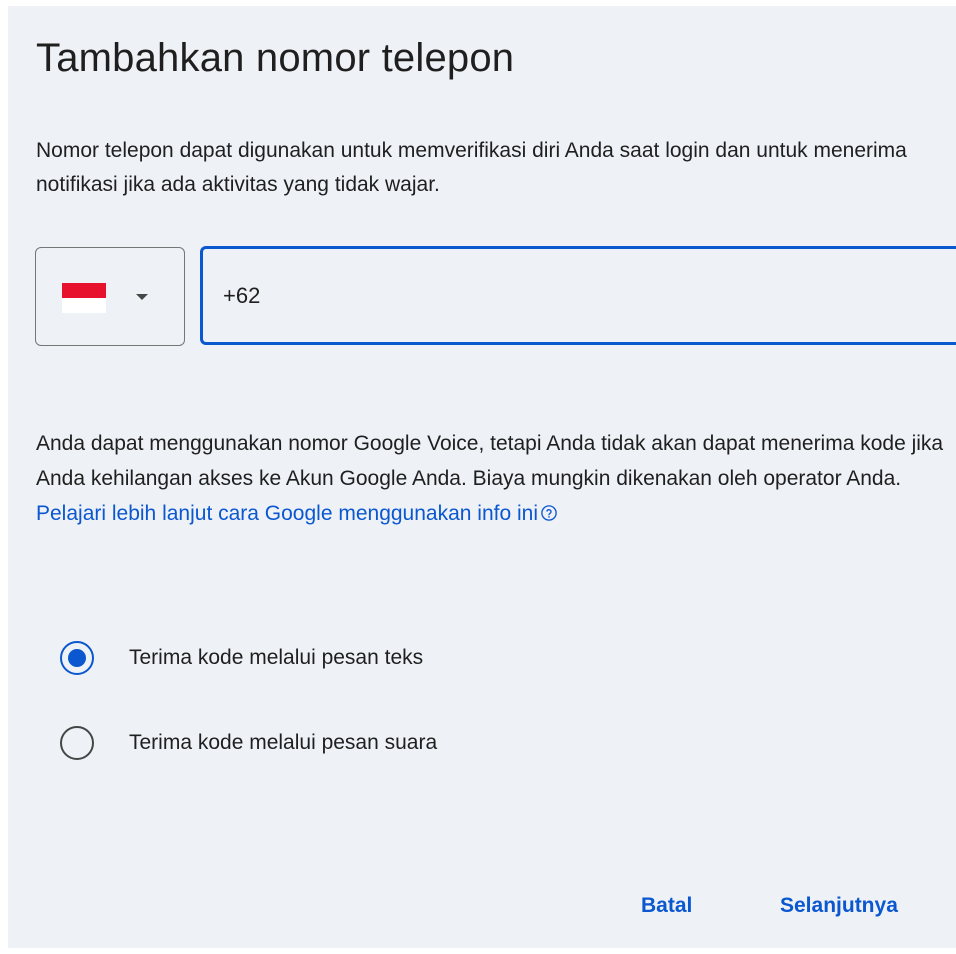 The height and width of the screenshot is (954, 956). What do you see at coordinates (110, 296) in the screenshot?
I see `country-code-select` at bounding box center [110, 296].